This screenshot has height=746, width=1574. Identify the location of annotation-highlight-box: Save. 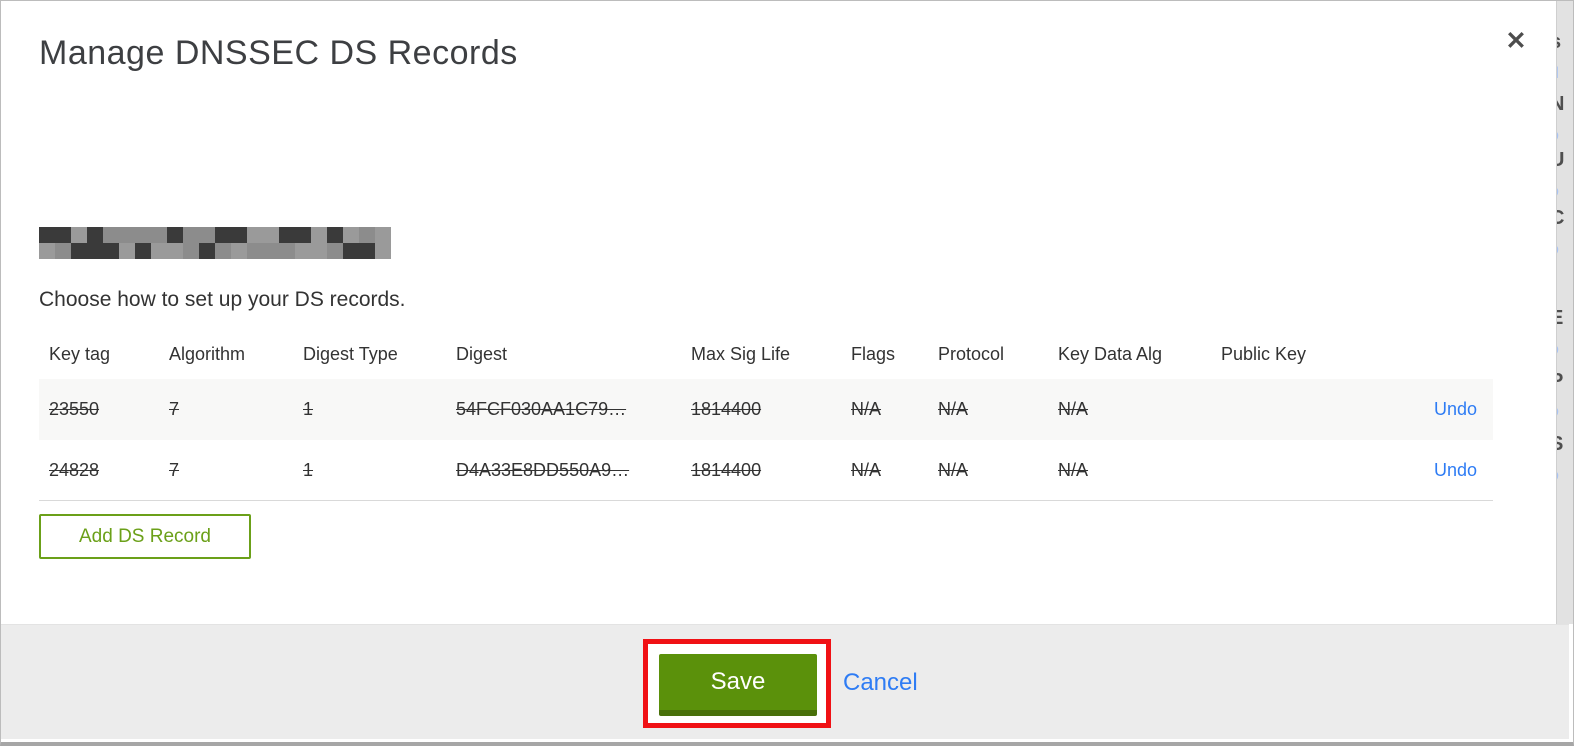
(737, 683).